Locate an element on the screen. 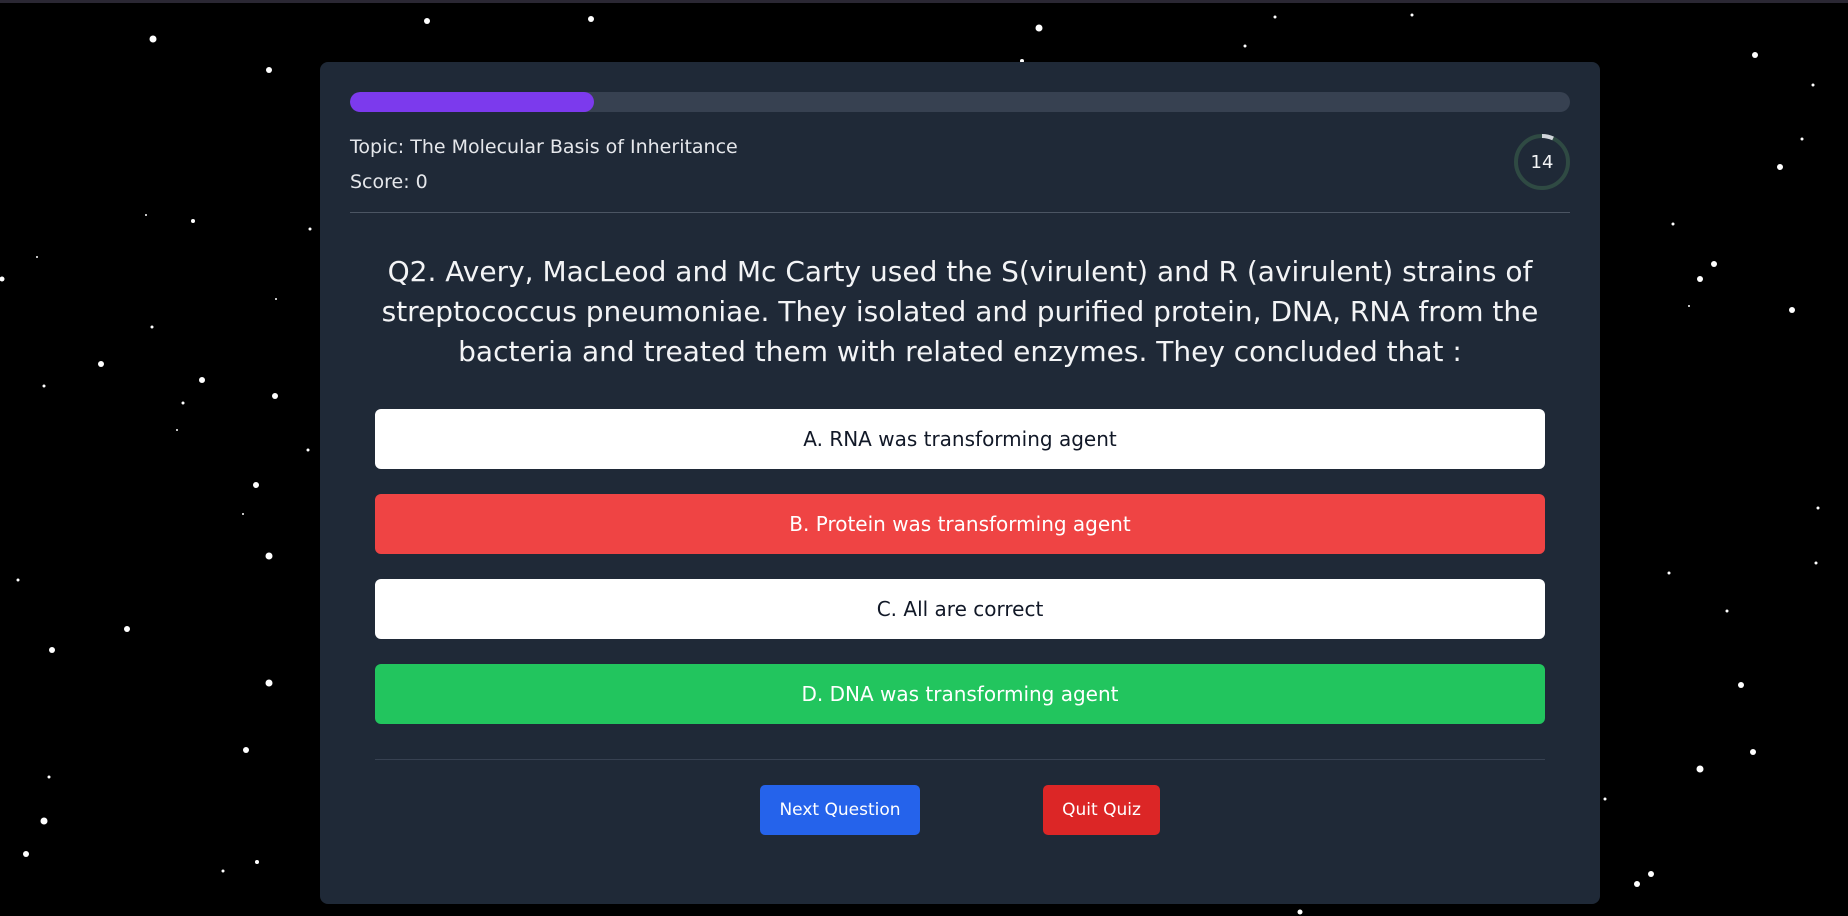 The height and width of the screenshot is (916, 1848). progress-bar-fill is located at coordinates (472, 102).